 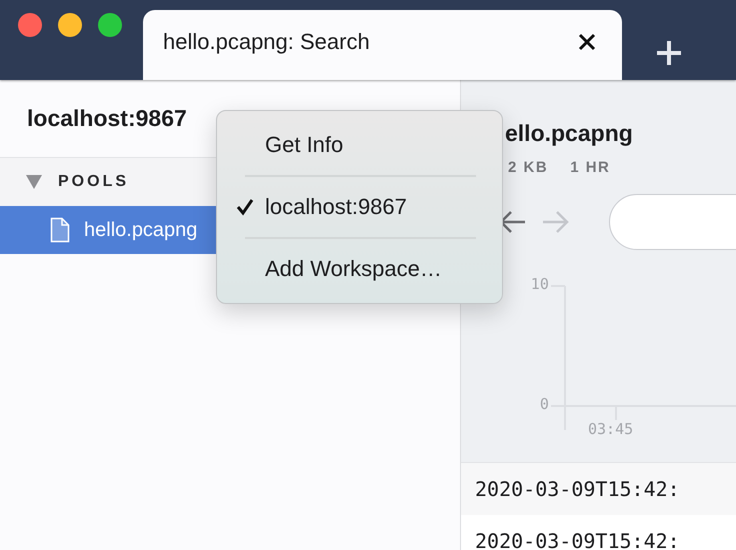 I want to click on pool-title: ello.pcapng, so click(x=569, y=133).